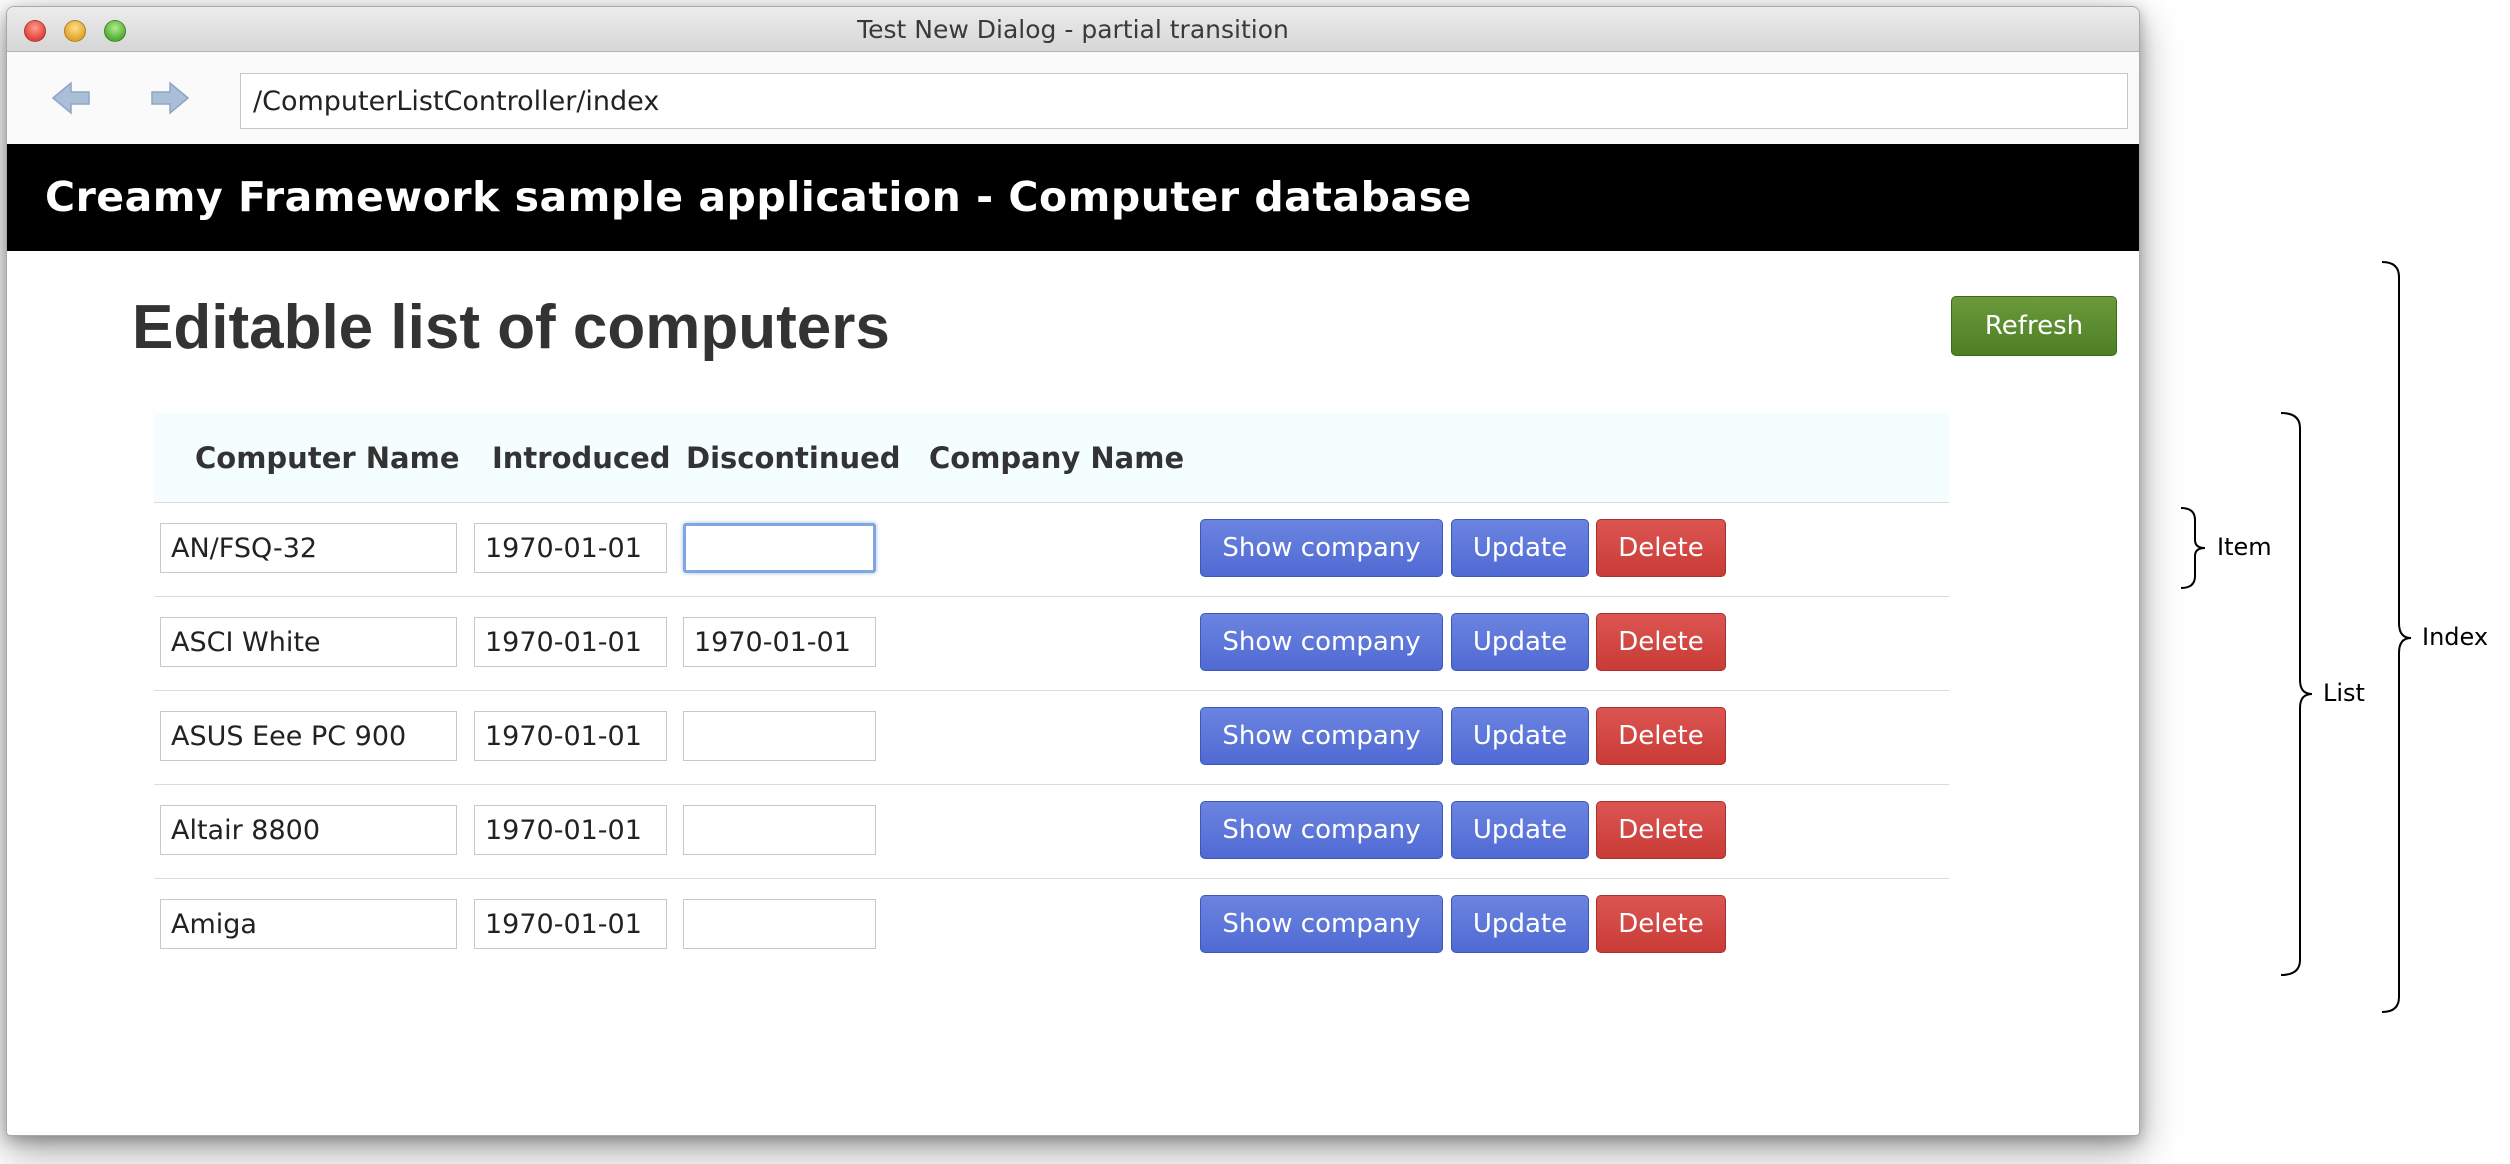 The image size is (2510, 1164). I want to click on window-title: Test New Dialog - partial transition, so click(1073, 29).